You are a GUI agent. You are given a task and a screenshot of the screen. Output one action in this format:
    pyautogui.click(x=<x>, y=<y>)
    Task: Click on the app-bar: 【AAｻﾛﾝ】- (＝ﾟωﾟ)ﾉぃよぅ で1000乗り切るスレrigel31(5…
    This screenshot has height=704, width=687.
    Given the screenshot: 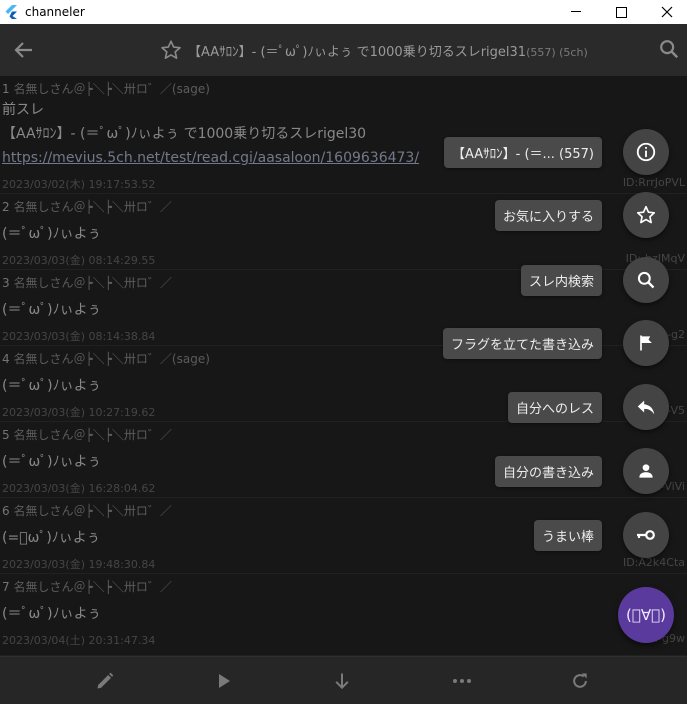 What is the action you would take?
    pyautogui.click(x=343, y=50)
    